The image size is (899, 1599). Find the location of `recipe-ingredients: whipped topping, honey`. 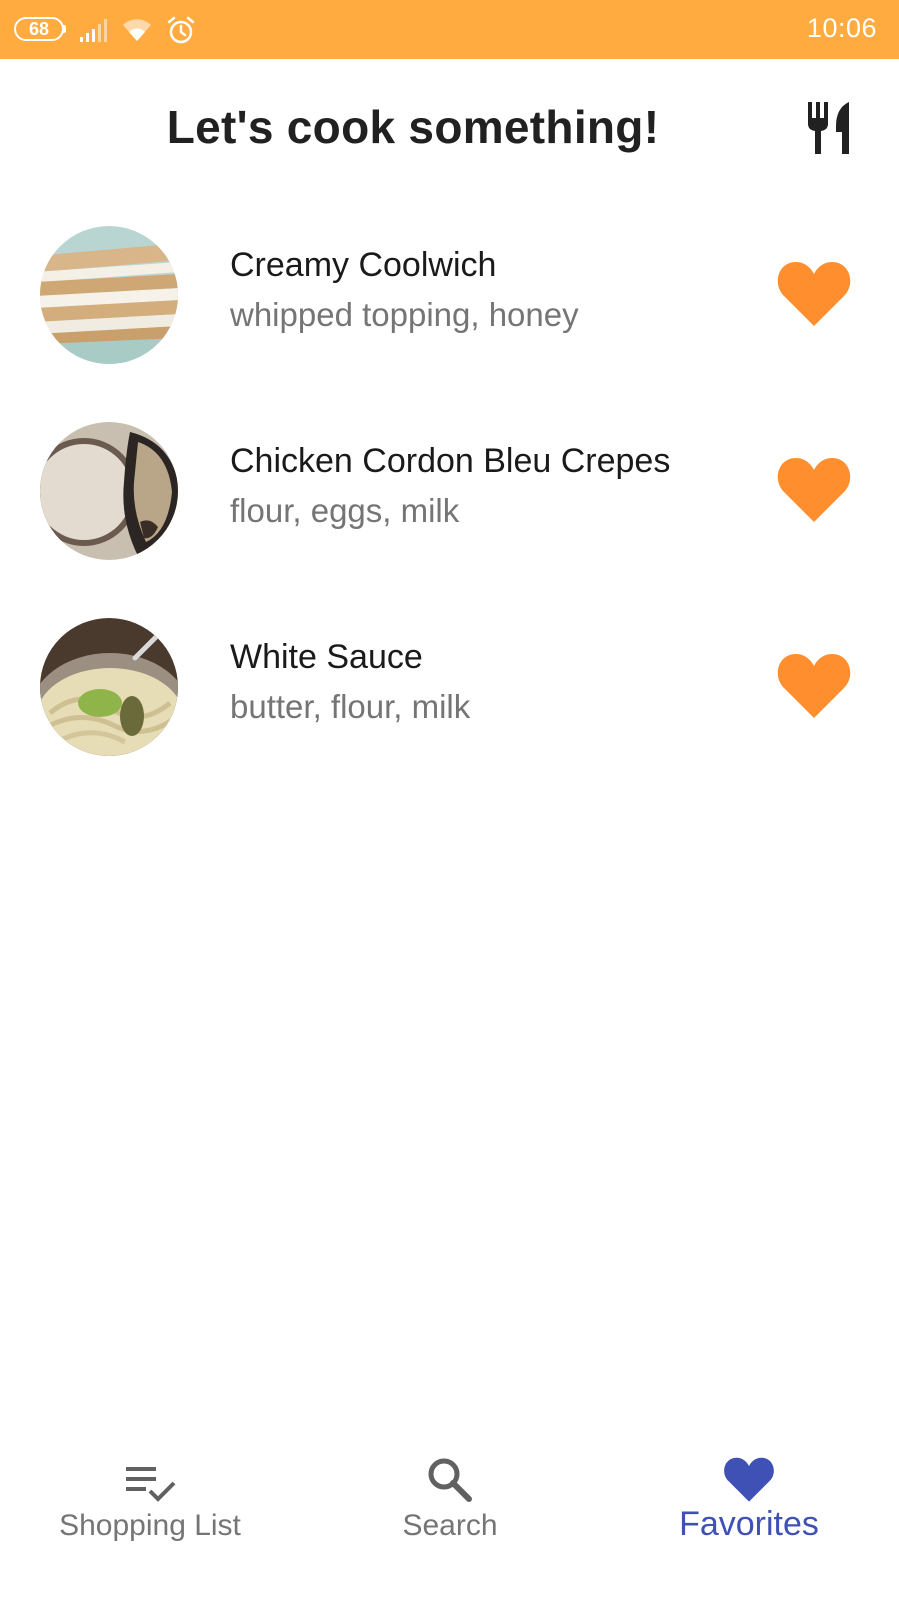

recipe-ingredients: whipped topping, honey is located at coordinates (404, 314).